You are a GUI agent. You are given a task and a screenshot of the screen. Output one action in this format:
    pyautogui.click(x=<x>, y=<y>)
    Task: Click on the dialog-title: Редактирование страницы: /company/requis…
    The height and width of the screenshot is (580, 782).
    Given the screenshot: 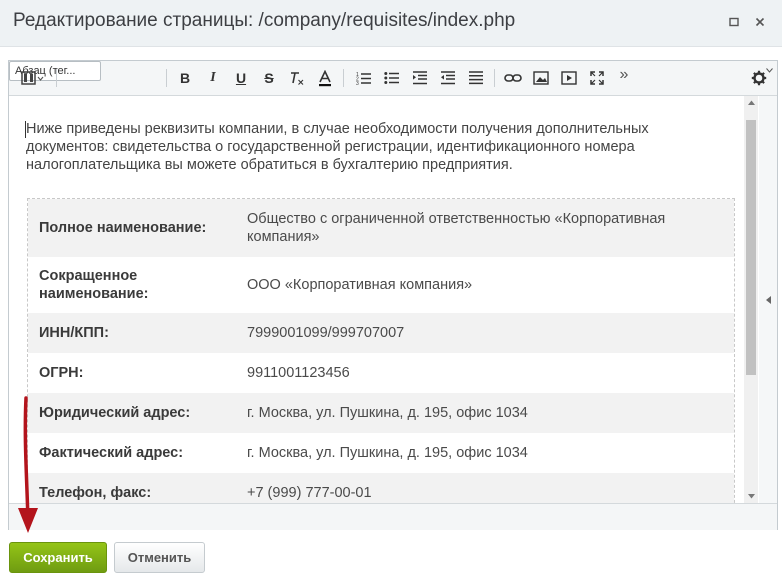 What is the action you would take?
    pyautogui.click(x=264, y=20)
    